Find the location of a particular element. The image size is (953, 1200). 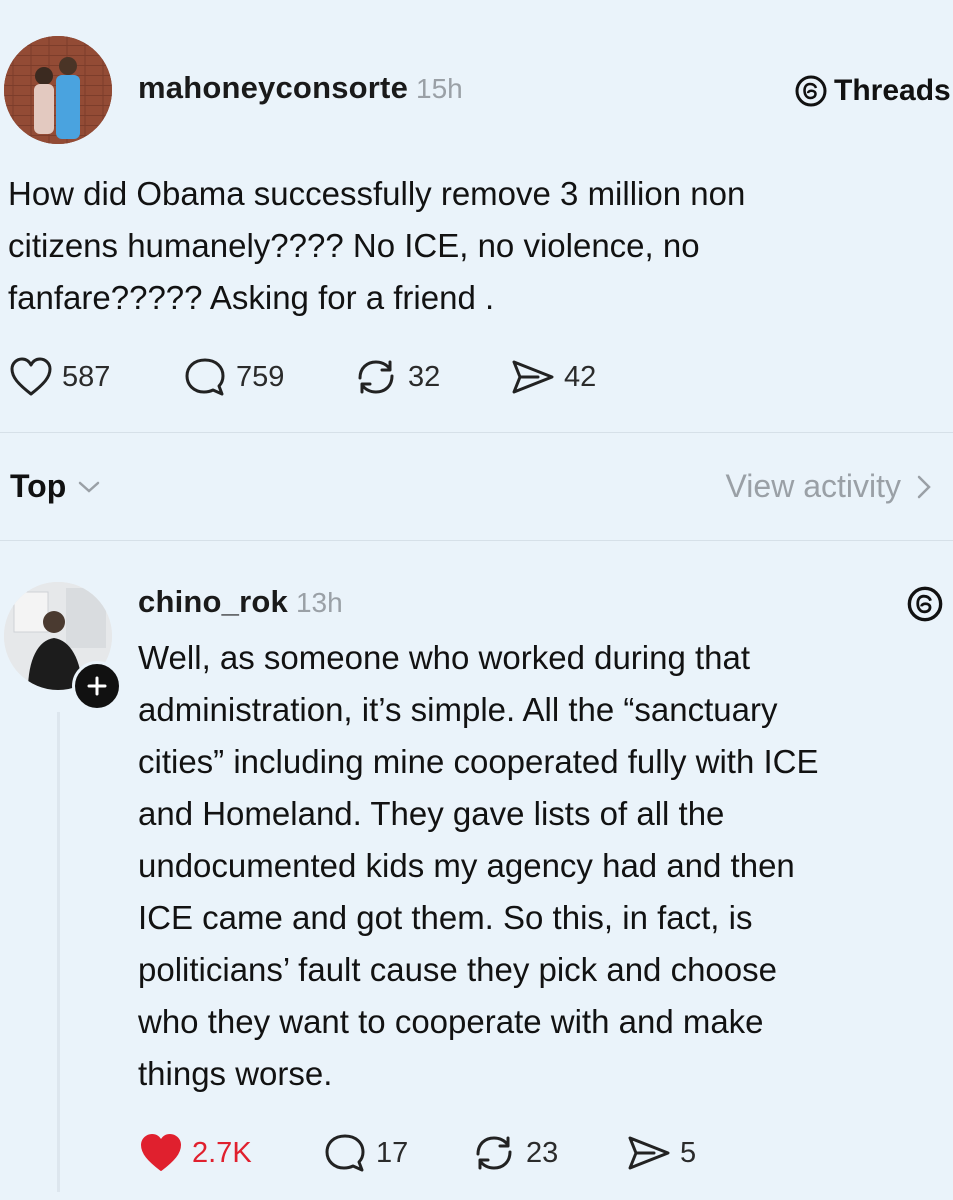

view-activity-label: View activity is located at coordinates (813, 486).